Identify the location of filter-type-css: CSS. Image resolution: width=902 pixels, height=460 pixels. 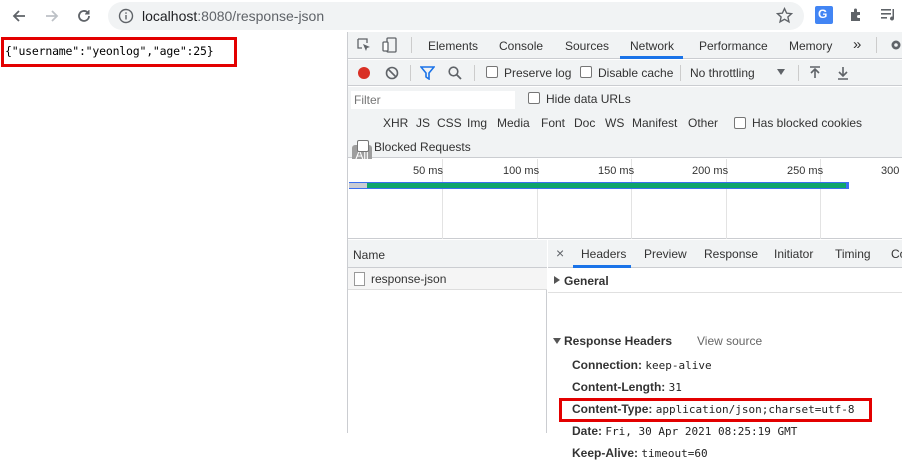
(449, 123).